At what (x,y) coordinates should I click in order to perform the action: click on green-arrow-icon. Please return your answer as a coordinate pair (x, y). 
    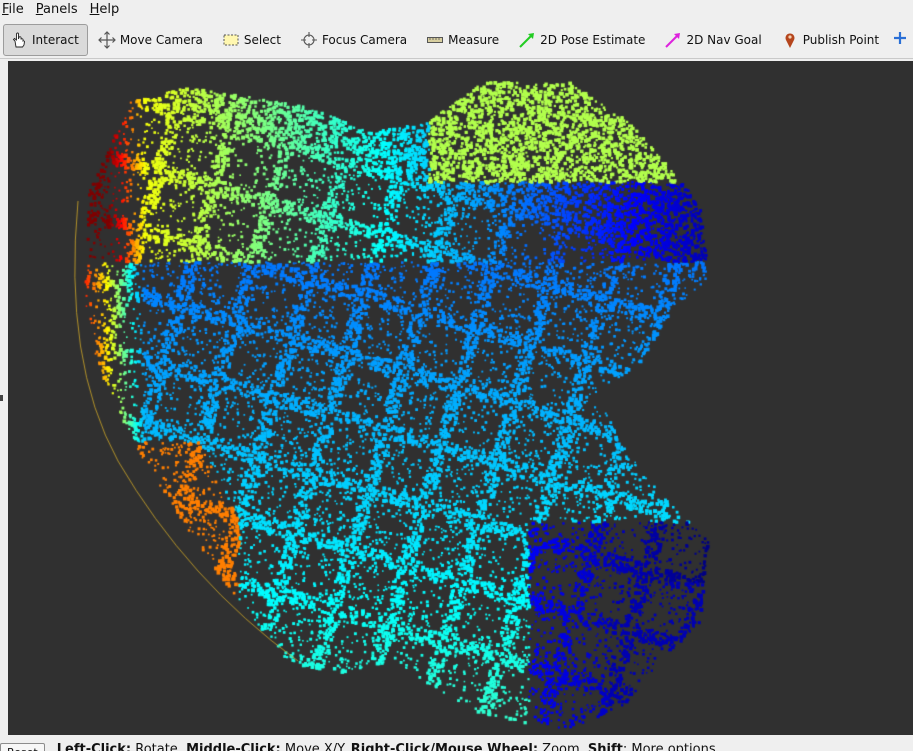
    Looking at the image, I should click on (527, 40).